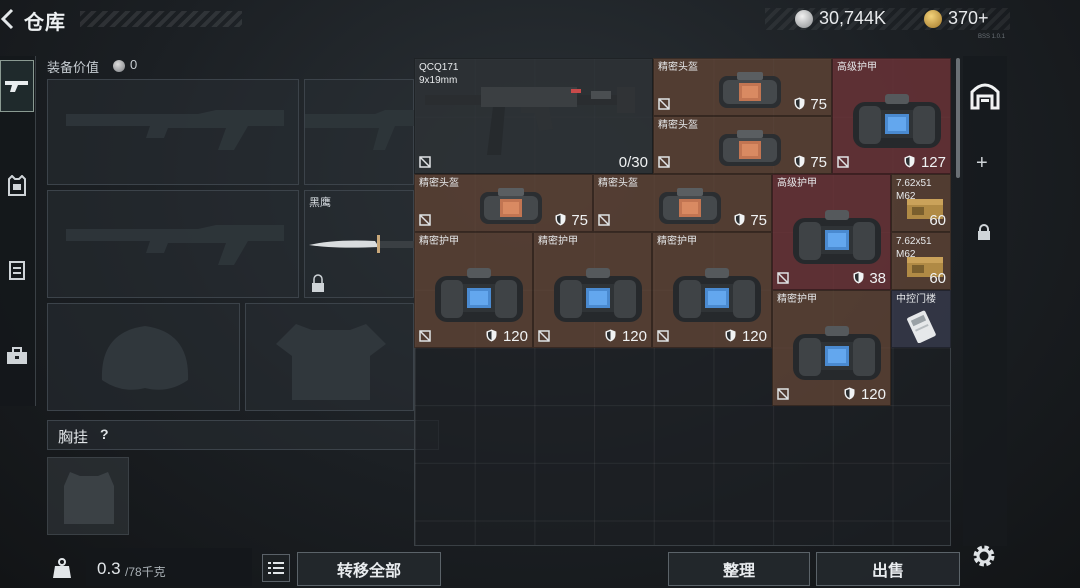  What do you see at coordinates (985, 95) in the screenshot?
I see `warehouse-icon` at bounding box center [985, 95].